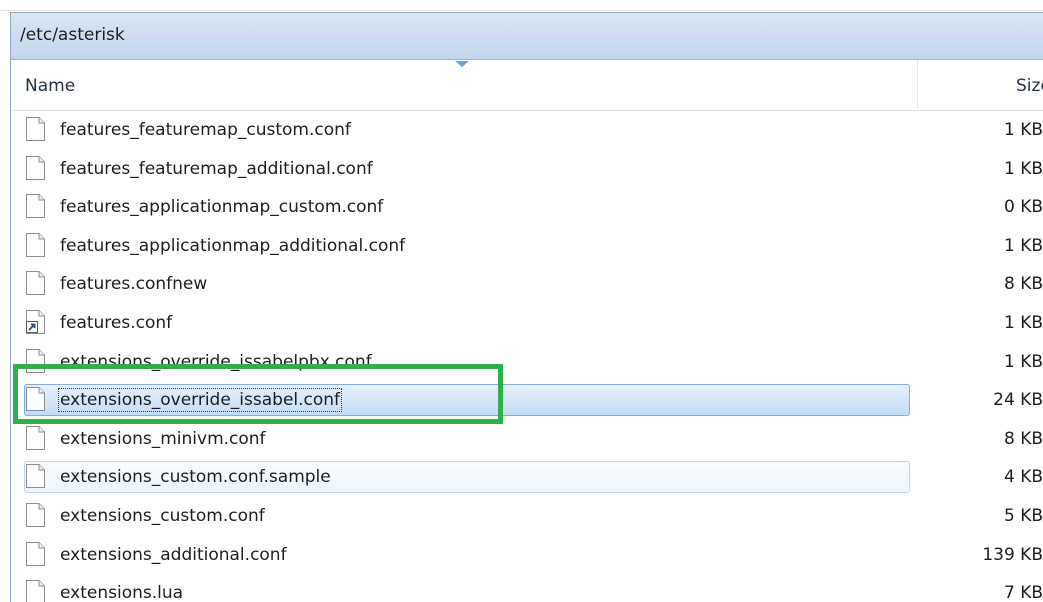 The width and height of the screenshot is (1043, 602). I want to click on file-size: 24 KB, so click(1018, 400).